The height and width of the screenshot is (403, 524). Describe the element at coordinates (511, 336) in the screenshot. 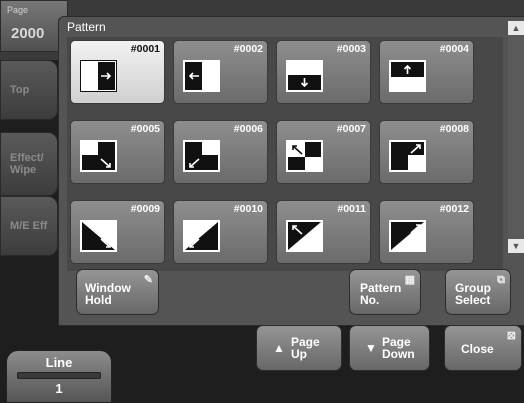

I see `close-icon: ⊠` at that location.